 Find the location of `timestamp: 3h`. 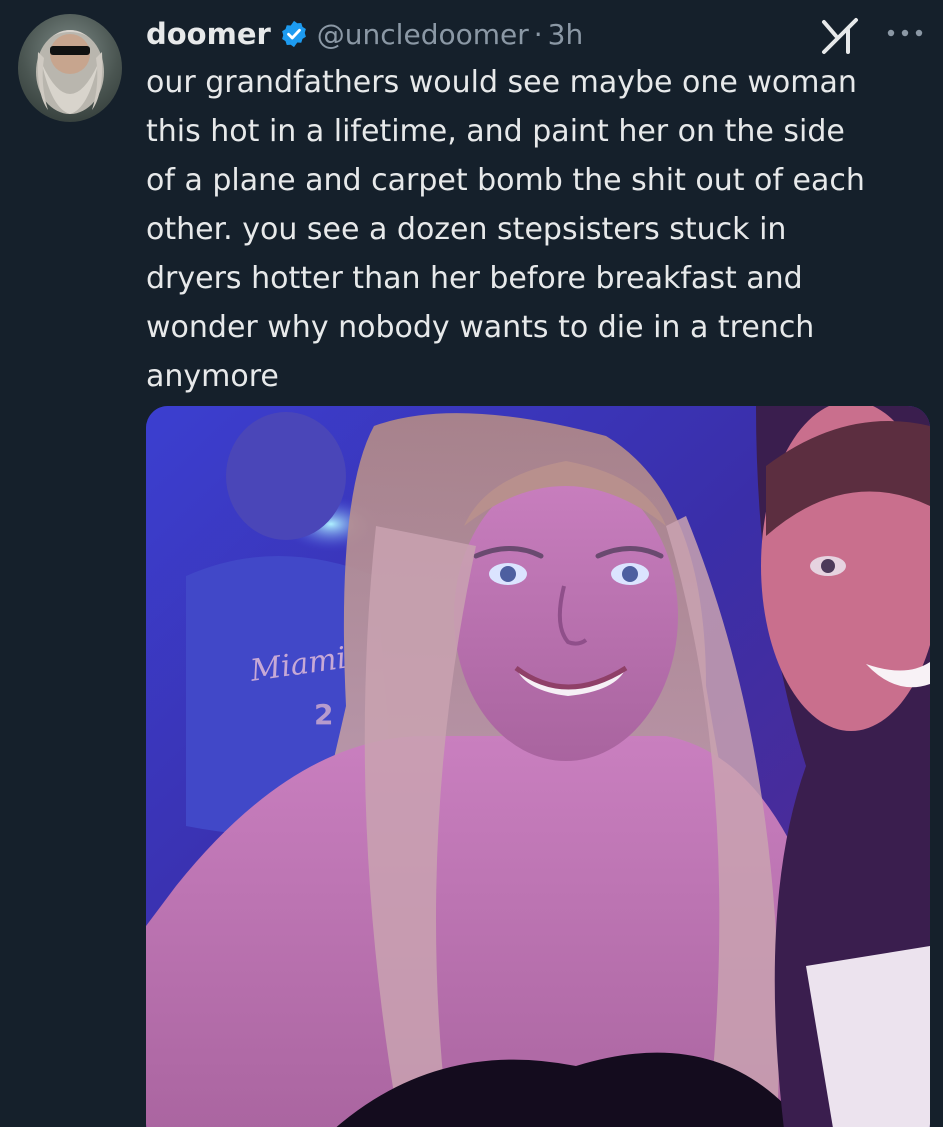

timestamp: 3h is located at coordinates (566, 34).